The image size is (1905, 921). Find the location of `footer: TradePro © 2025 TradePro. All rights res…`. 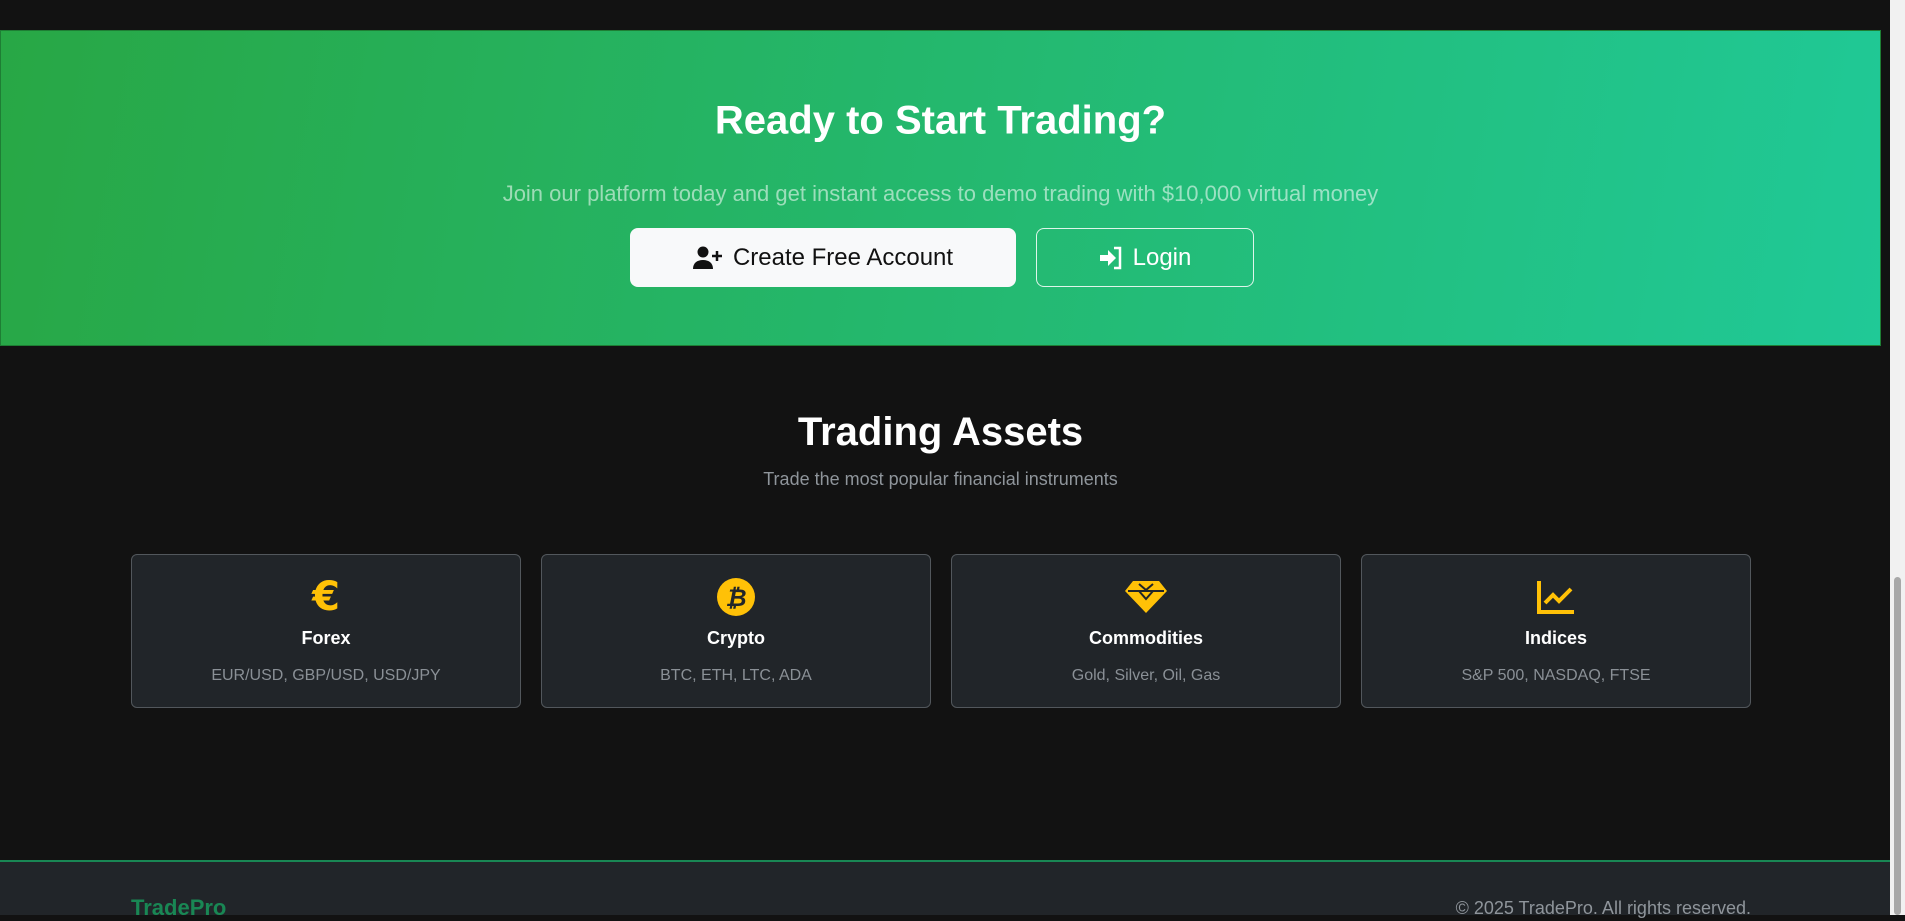

footer: TradePro © 2025 TradePro. All rights res… is located at coordinates (945, 890).